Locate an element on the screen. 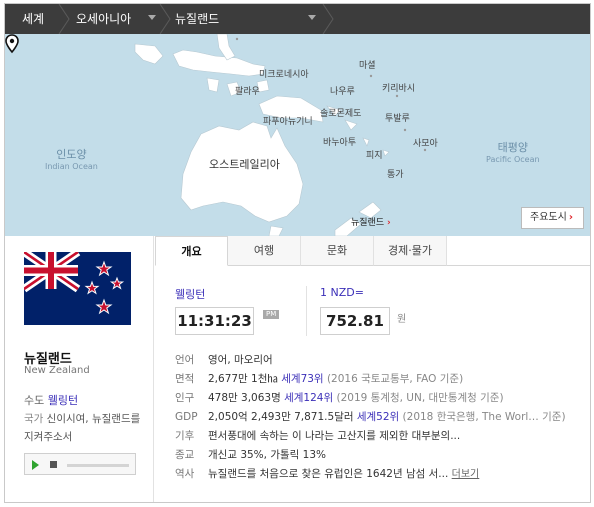 The image size is (594, 507). more-link: 더보기 is located at coordinates (466, 474).